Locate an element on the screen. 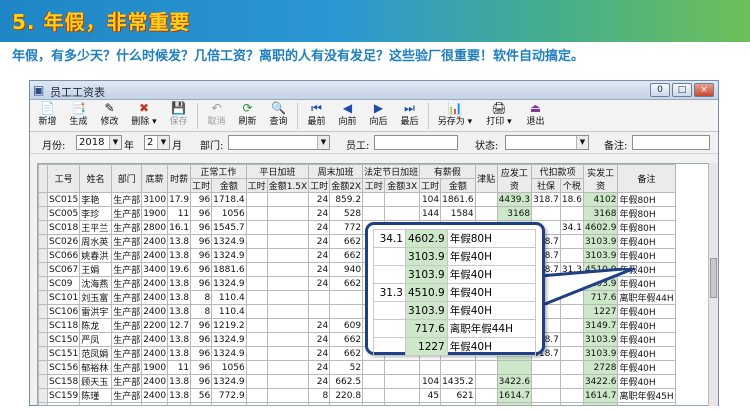 This screenshot has height=411, width=750. col-header-hours: 工时 is located at coordinates (430, 185).